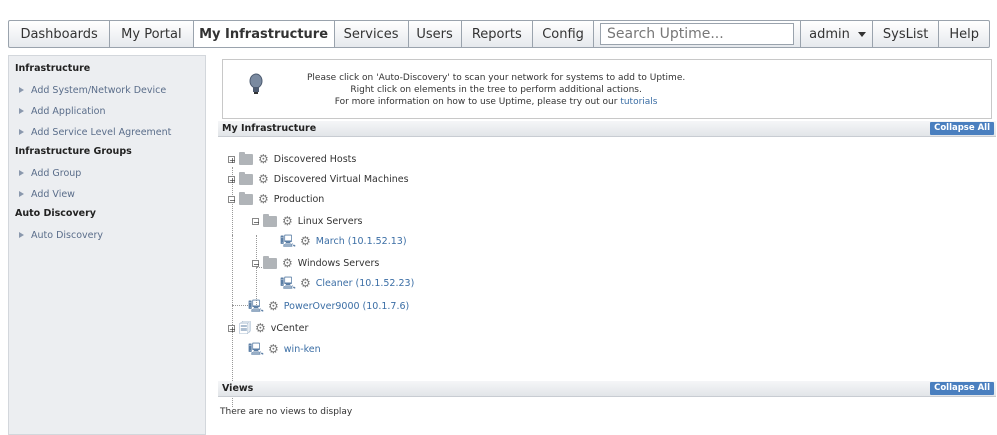  What do you see at coordinates (256, 306) in the screenshot?
I see `network-device-icon: 🖳` at bounding box center [256, 306].